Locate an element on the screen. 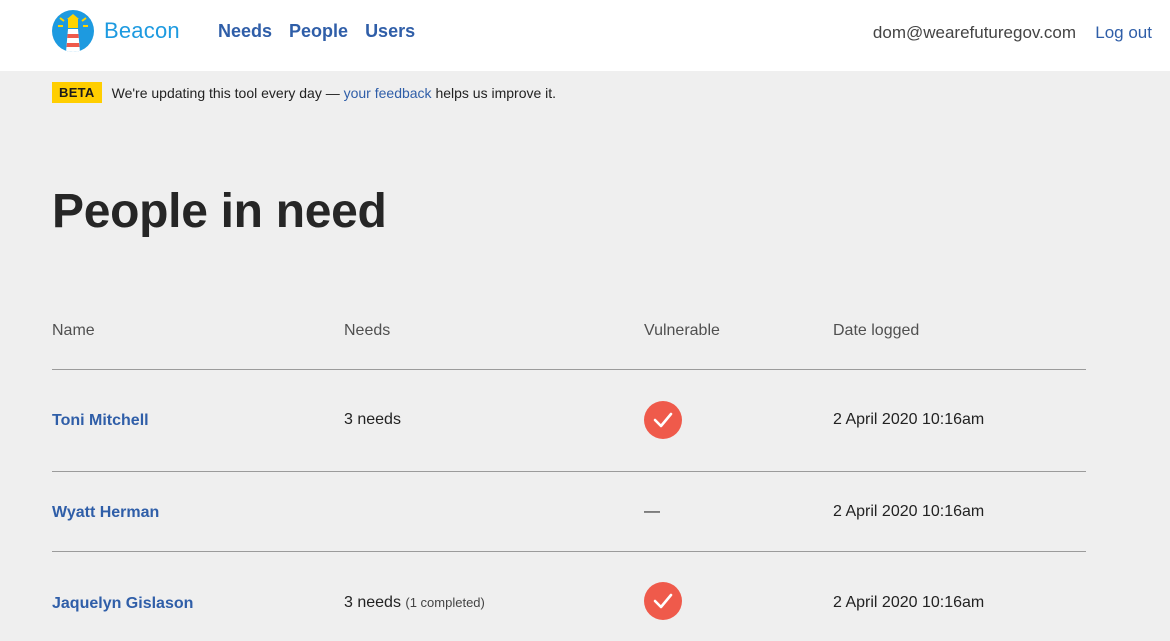  table-row: Wyatt Herman — 2 April 2020 10:16am is located at coordinates (569, 512).